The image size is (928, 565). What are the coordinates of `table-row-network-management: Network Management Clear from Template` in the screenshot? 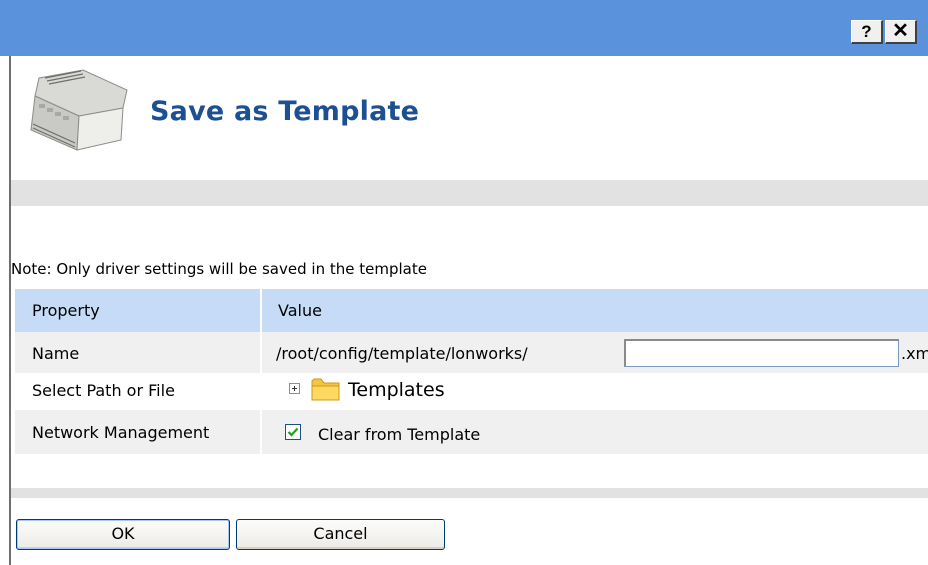 It's located at (471, 432).